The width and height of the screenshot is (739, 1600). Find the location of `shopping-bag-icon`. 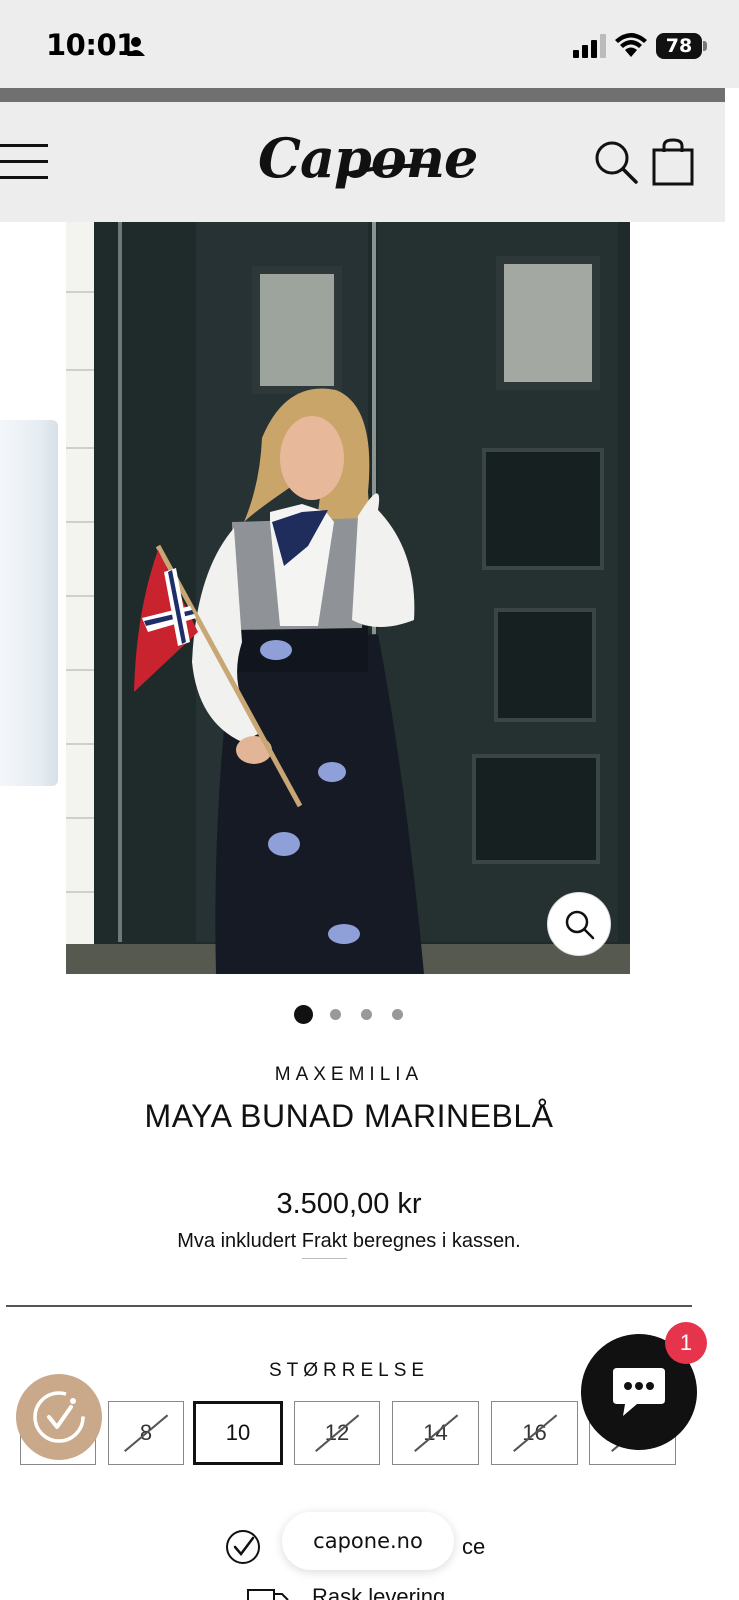

shopping-bag-icon is located at coordinates (673, 162).